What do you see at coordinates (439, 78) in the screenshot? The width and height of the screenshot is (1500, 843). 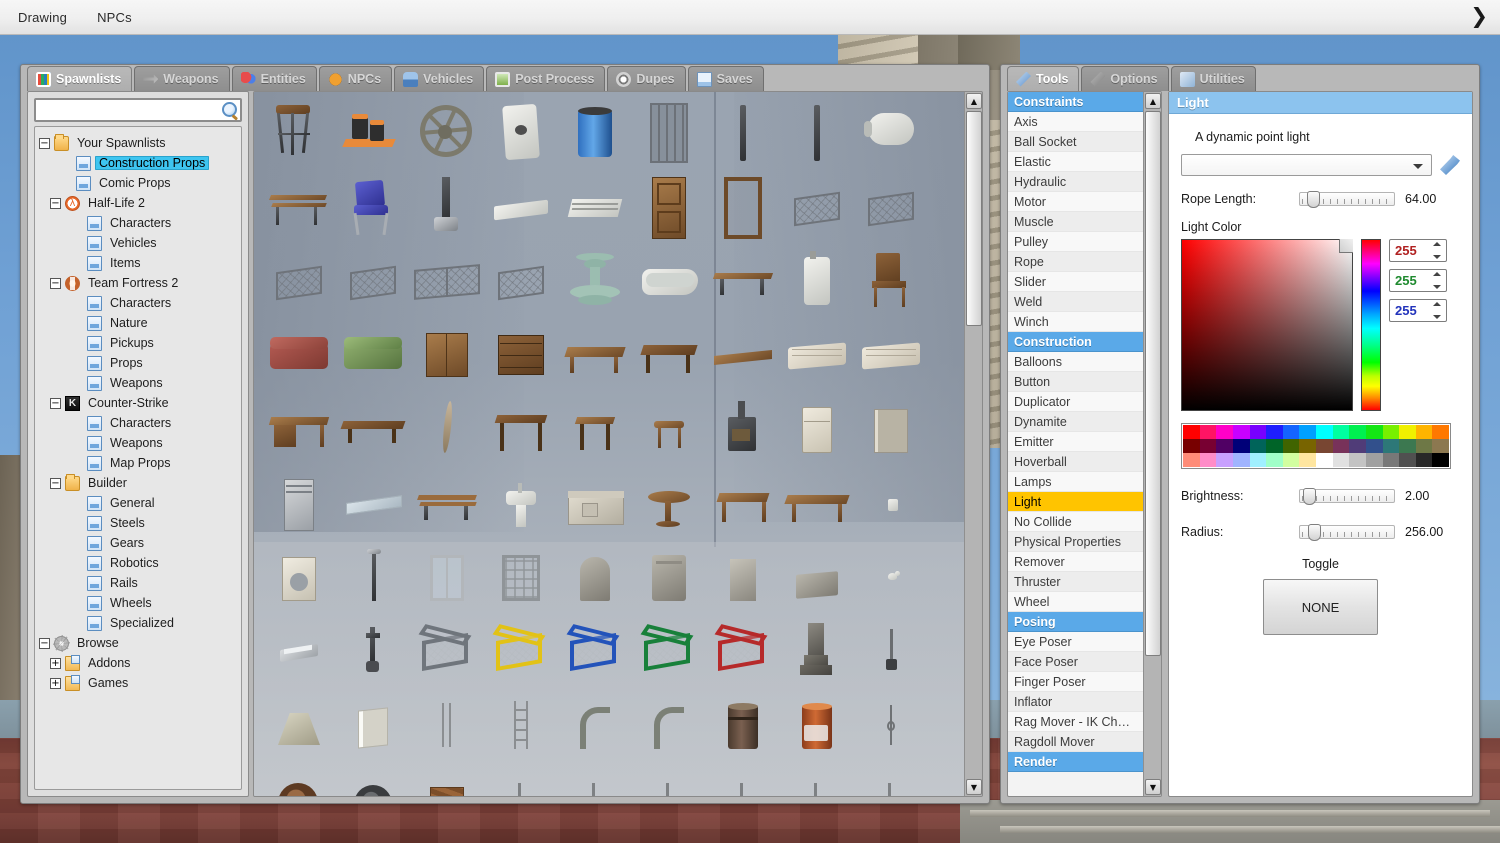 I see `tab-vehicles: Vehicles` at bounding box center [439, 78].